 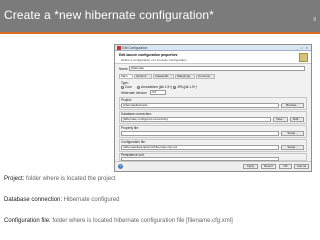 What do you see at coordinates (303, 57) in the screenshot?
I see `banner-logo-icon` at bounding box center [303, 57].